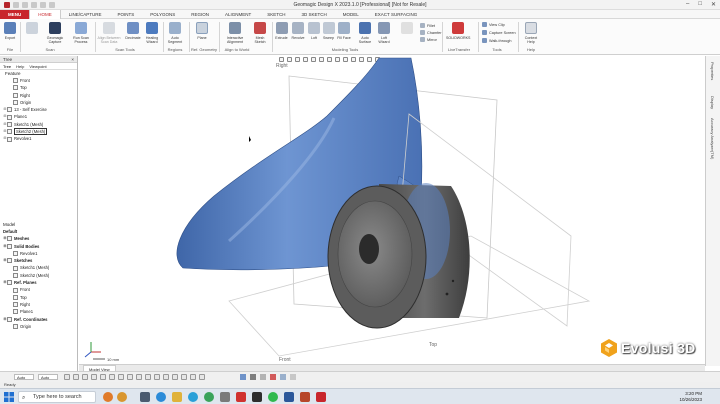 This screenshot has height=404, width=720. Describe the element at coordinates (384, 33) in the screenshot. I see `loft-wizard-button: Loft Wizard` at that location.